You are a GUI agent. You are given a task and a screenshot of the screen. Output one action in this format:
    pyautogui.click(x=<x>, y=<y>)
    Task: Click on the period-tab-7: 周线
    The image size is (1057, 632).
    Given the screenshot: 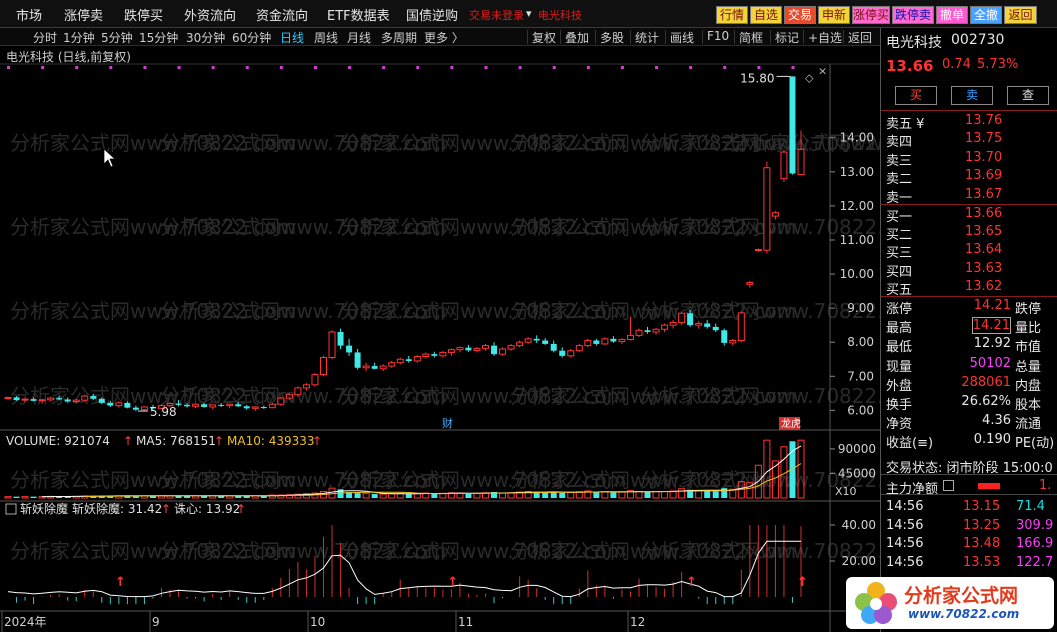 What is the action you would take?
    pyautogui.click(x=326, y=37)
    